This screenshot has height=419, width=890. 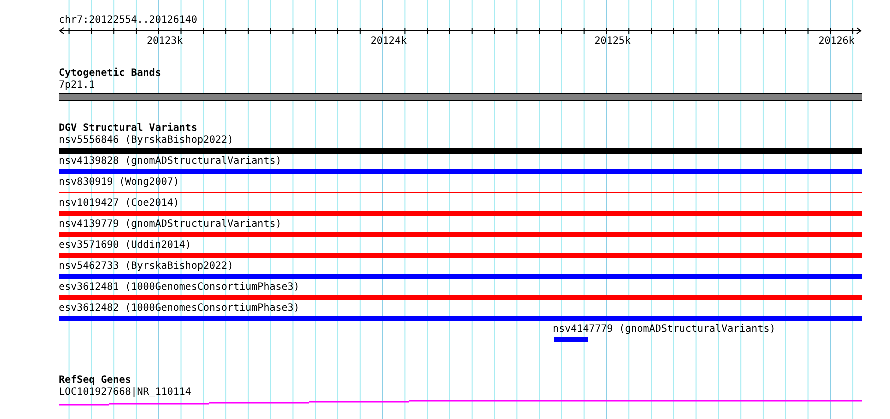 What do you see at coordinates (665, 330) in the screenshot?
I see `feature-label: nsv4147779 (gnomADStructuralVariants)` at bounding box center [665, 330].